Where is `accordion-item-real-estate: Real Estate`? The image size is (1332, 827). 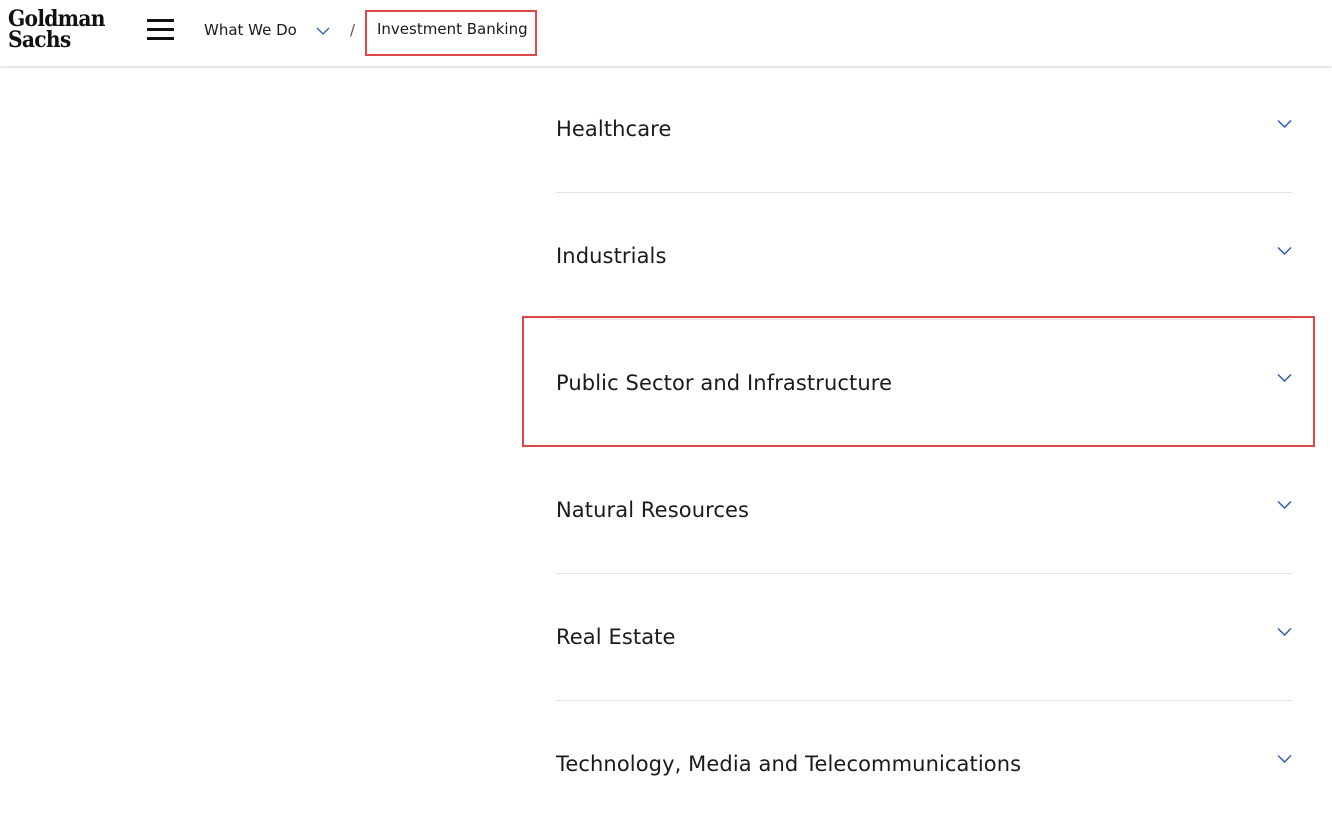
accordion-item-real-estate: Real Estate is located at coordinates (924, 637).